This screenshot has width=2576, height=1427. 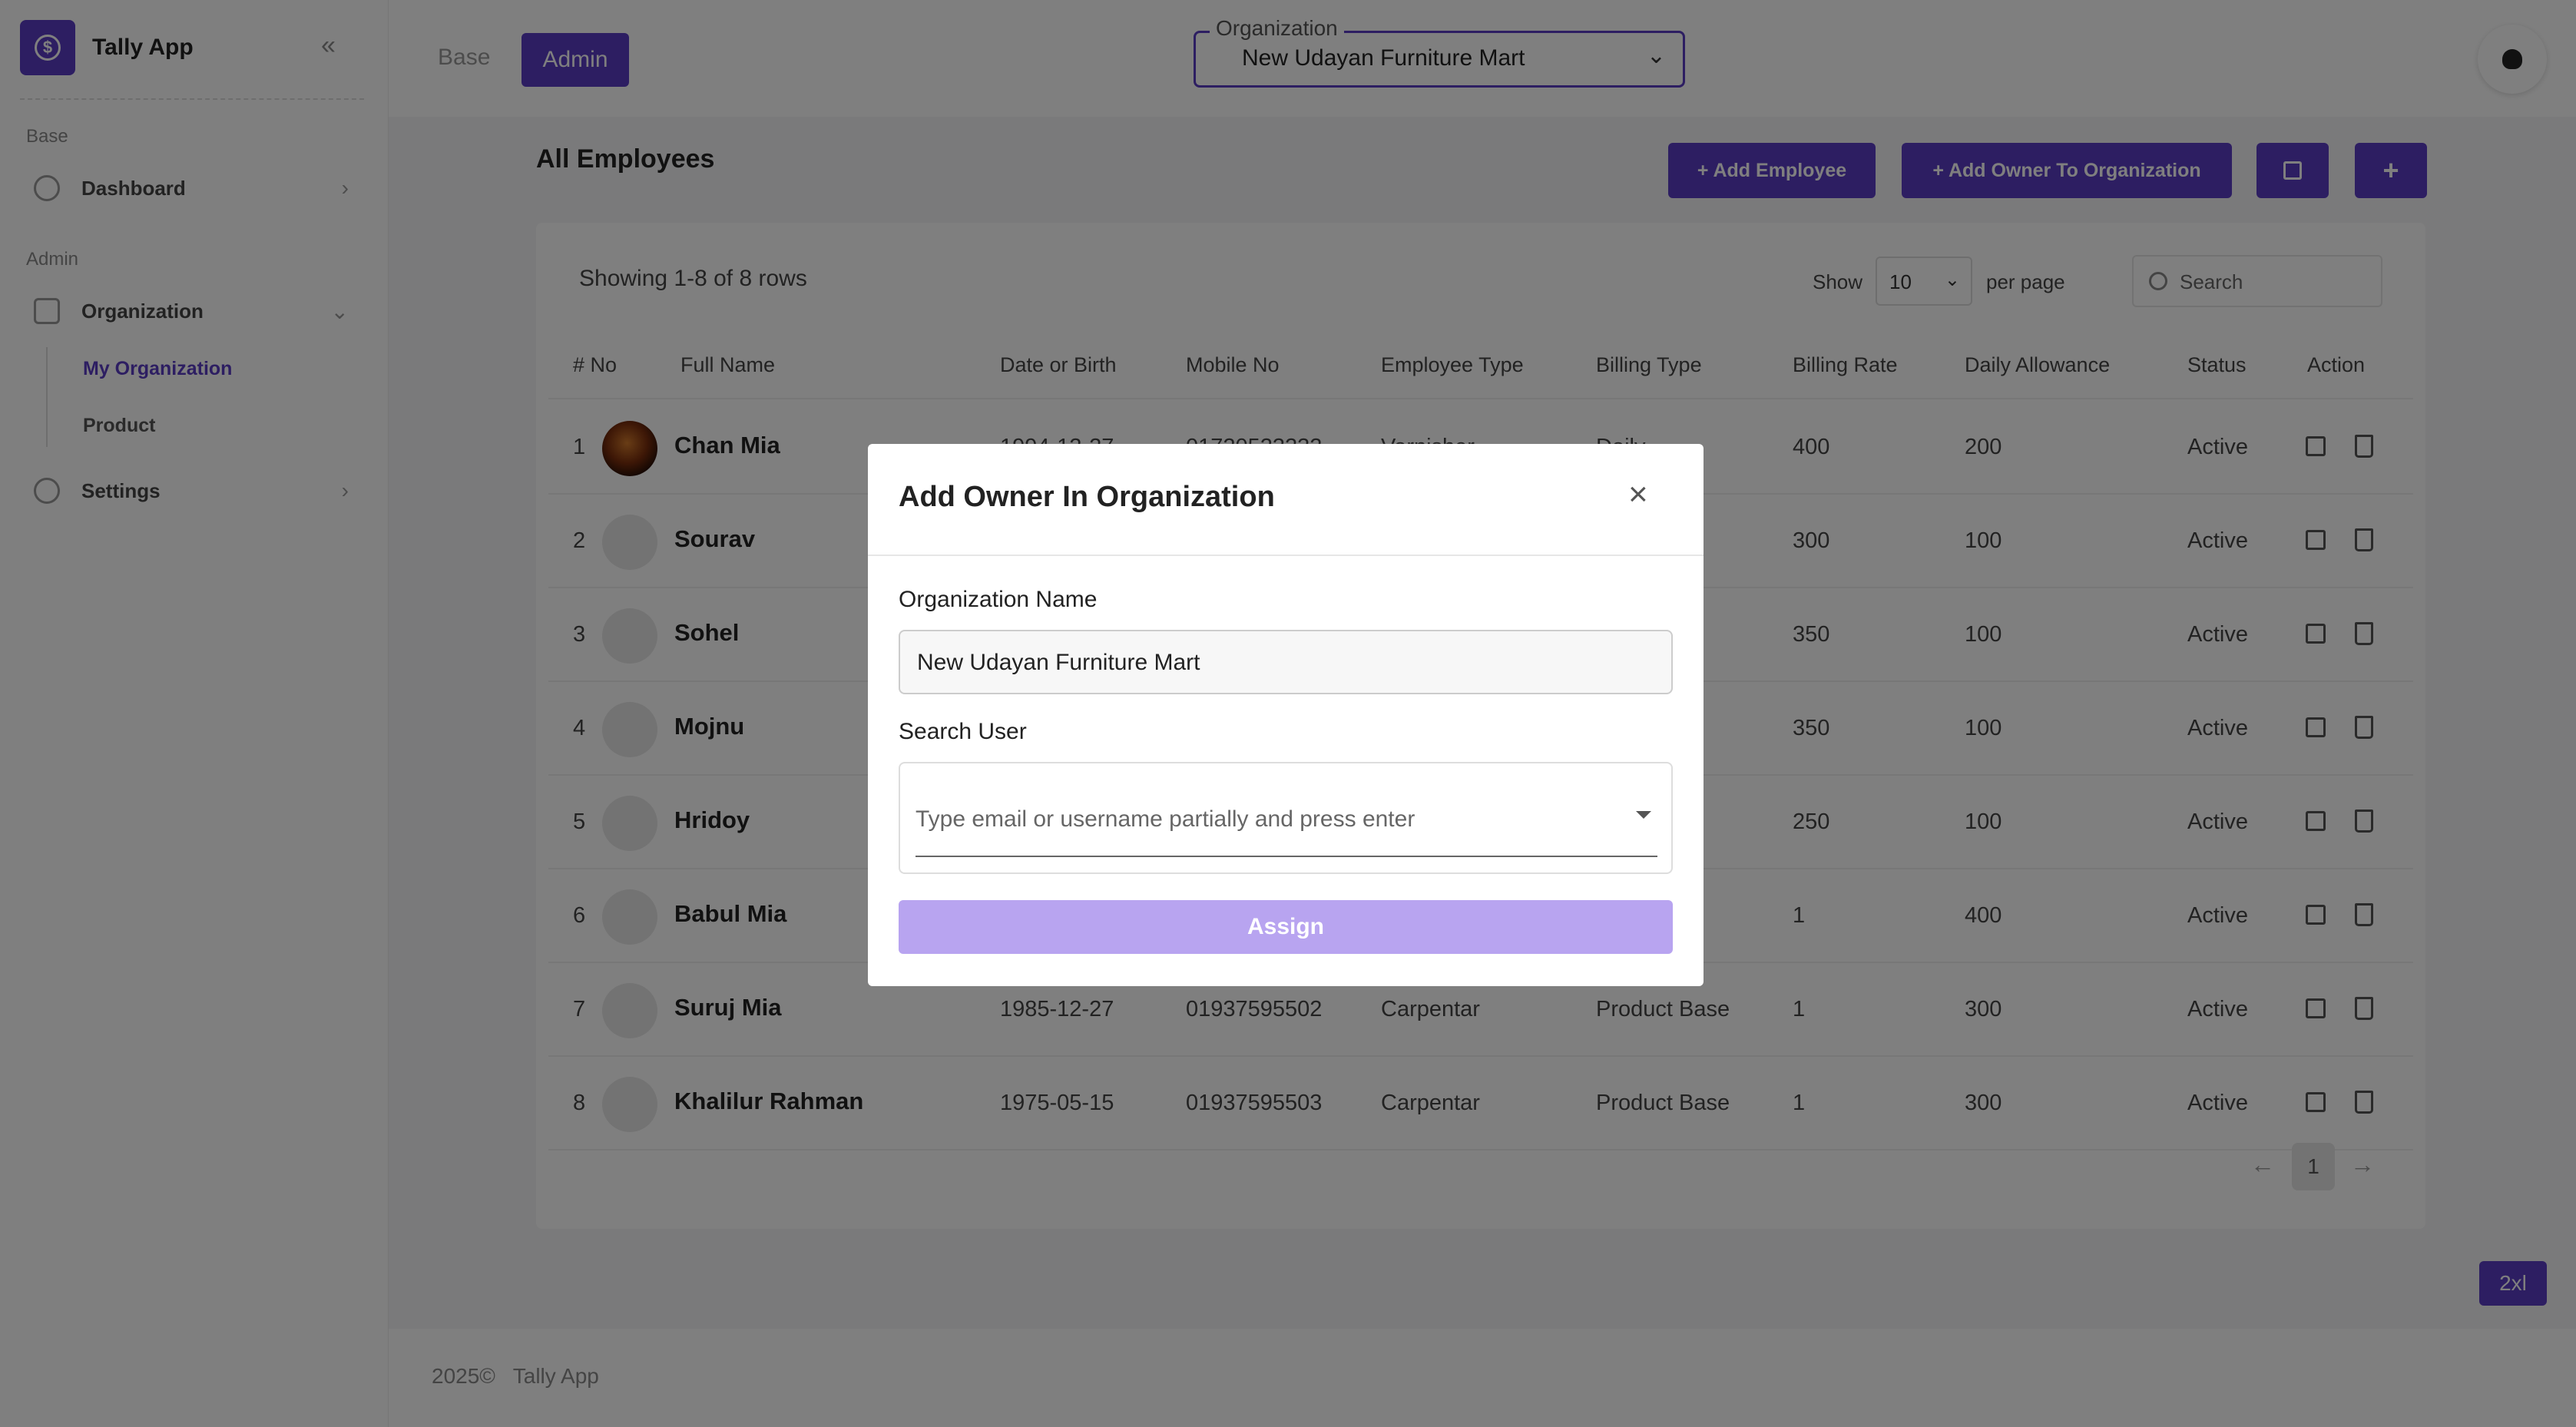 What do you see at coordinates (1286, 927) in the screenshot?
I see `assign-button: Assign` at bounding box center [1286, 927].